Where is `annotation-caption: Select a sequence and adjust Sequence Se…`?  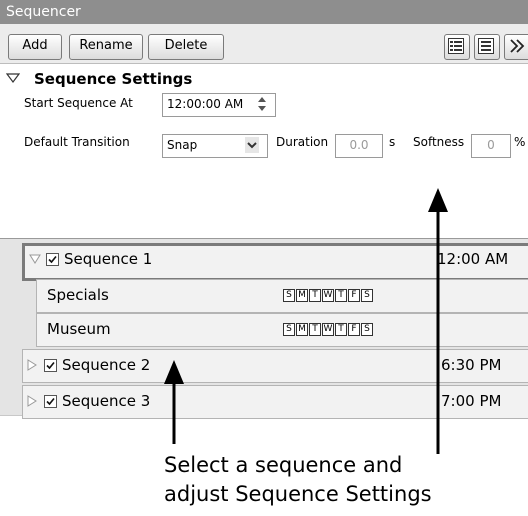
annotation-caption: Select a sequence and adjust Sequence Se… is located at coordinates (298, 480).